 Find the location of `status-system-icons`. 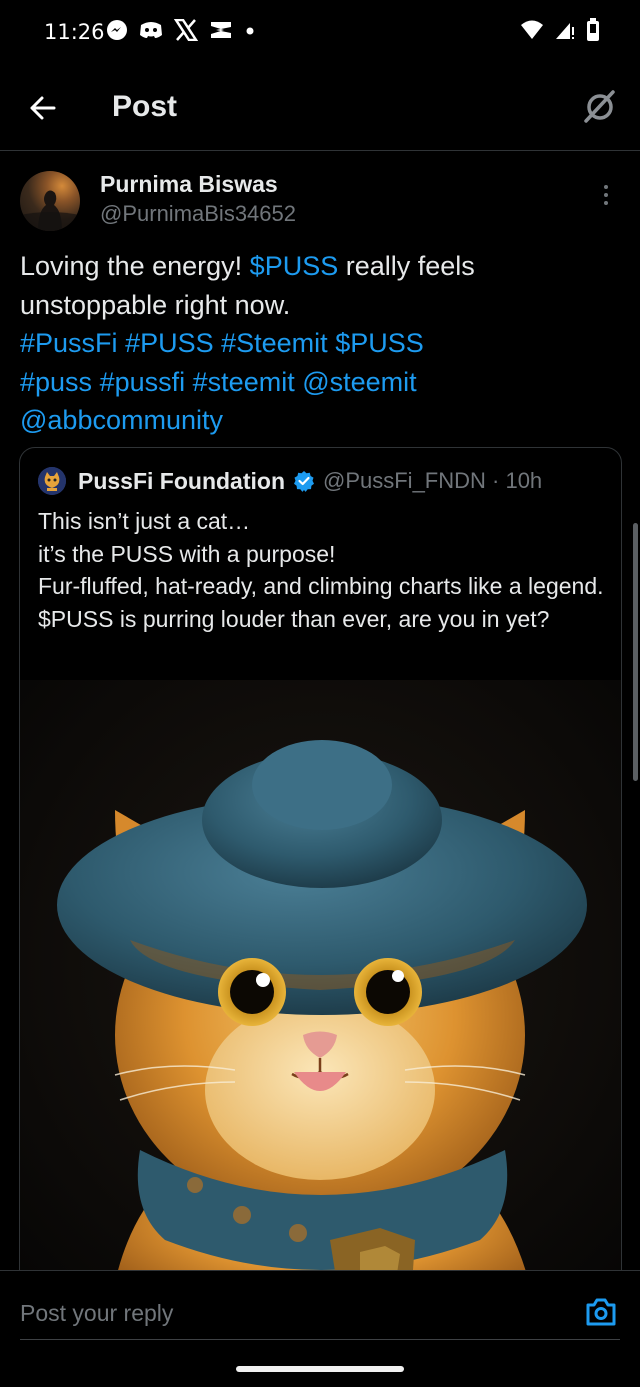

status-system-icons is located at coordinates (560, 32).